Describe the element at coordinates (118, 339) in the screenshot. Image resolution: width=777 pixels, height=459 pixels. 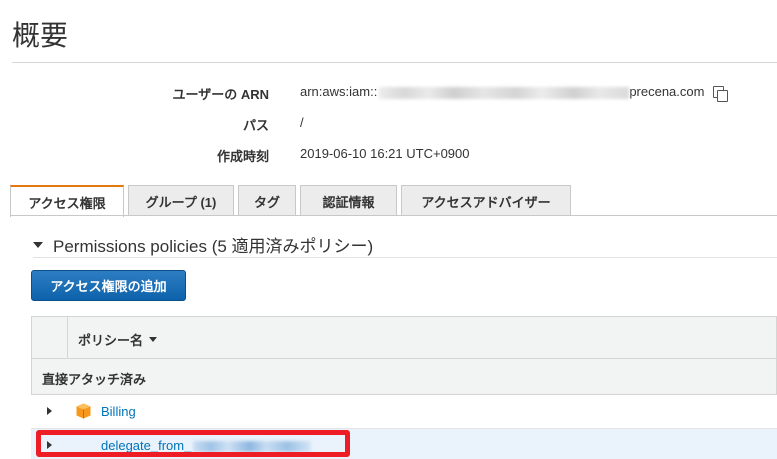
I see `column-header-policy-name: ポリシー名` at that location.